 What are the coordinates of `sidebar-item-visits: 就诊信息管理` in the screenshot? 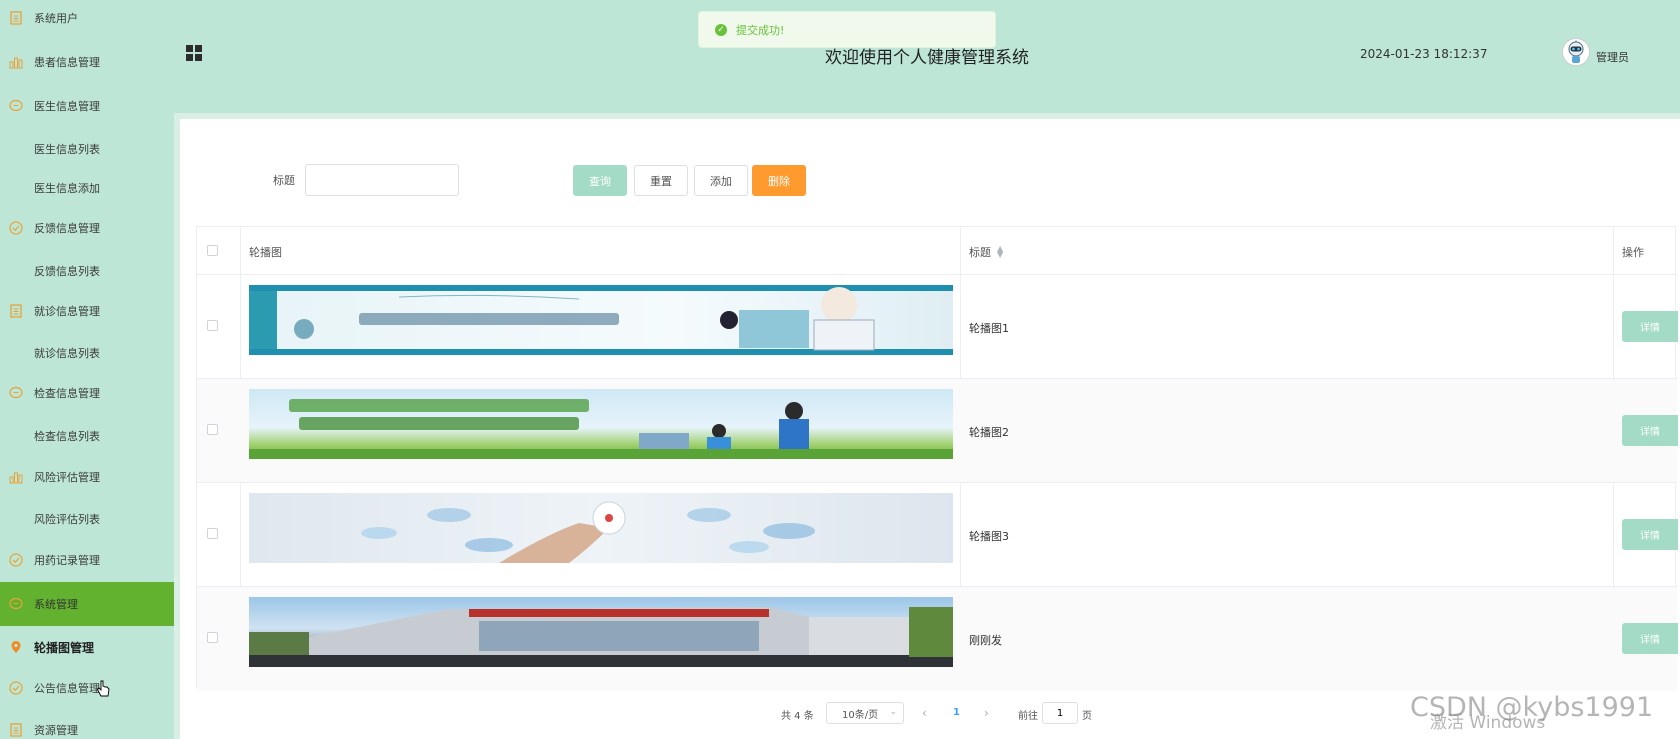 It's located at (87, 311).